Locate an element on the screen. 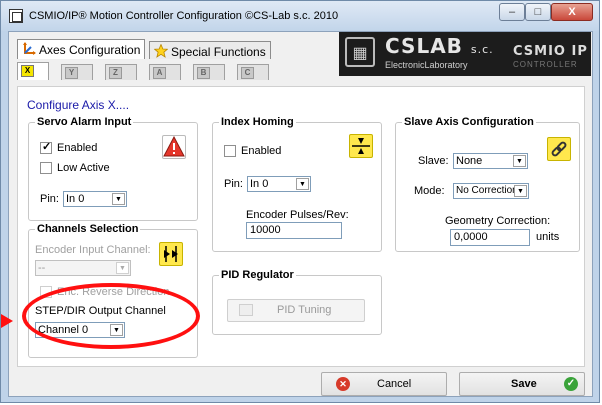 This screenshot has height=405, width=602. alarm-warning-icon is located at coordinates (174, 147).